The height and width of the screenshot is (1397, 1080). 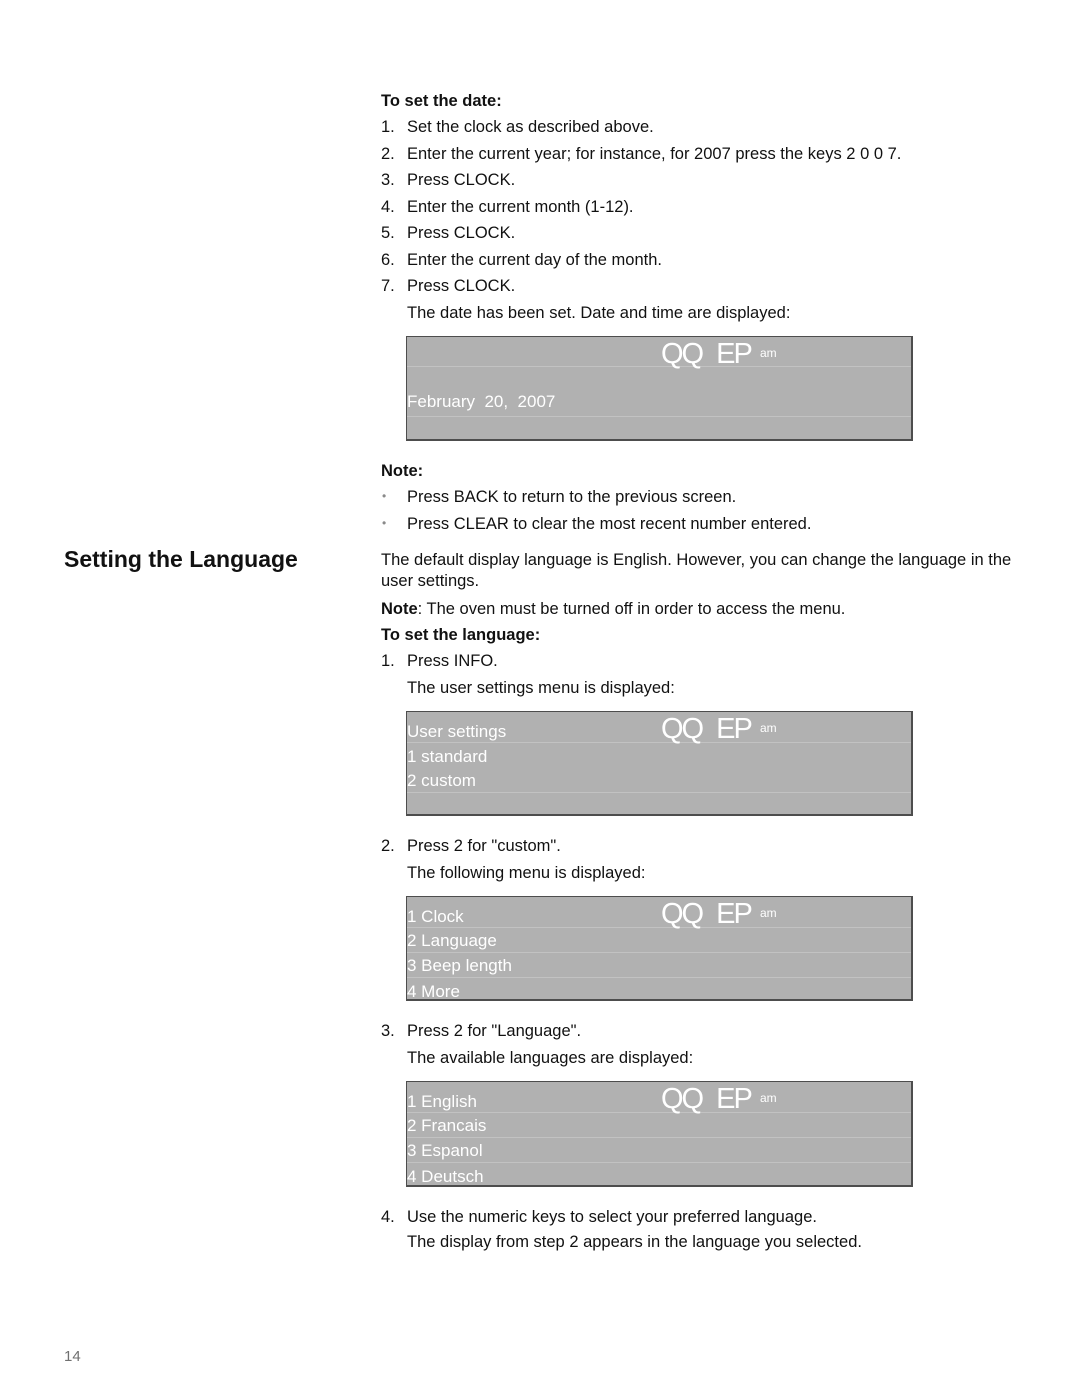 What do you see at coordinates (659, 392) in the screenshot?
I see `display-row: February 20, 2007` at bounding box center [659, 392].